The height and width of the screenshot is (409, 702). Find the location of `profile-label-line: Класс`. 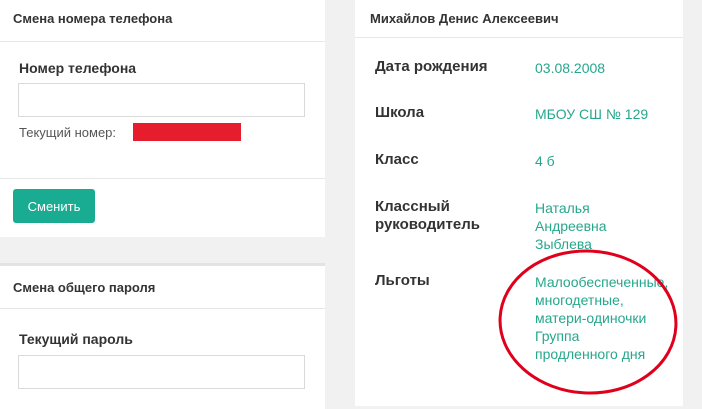

profile-label-line: Класс is located at coordinates (397, 159).